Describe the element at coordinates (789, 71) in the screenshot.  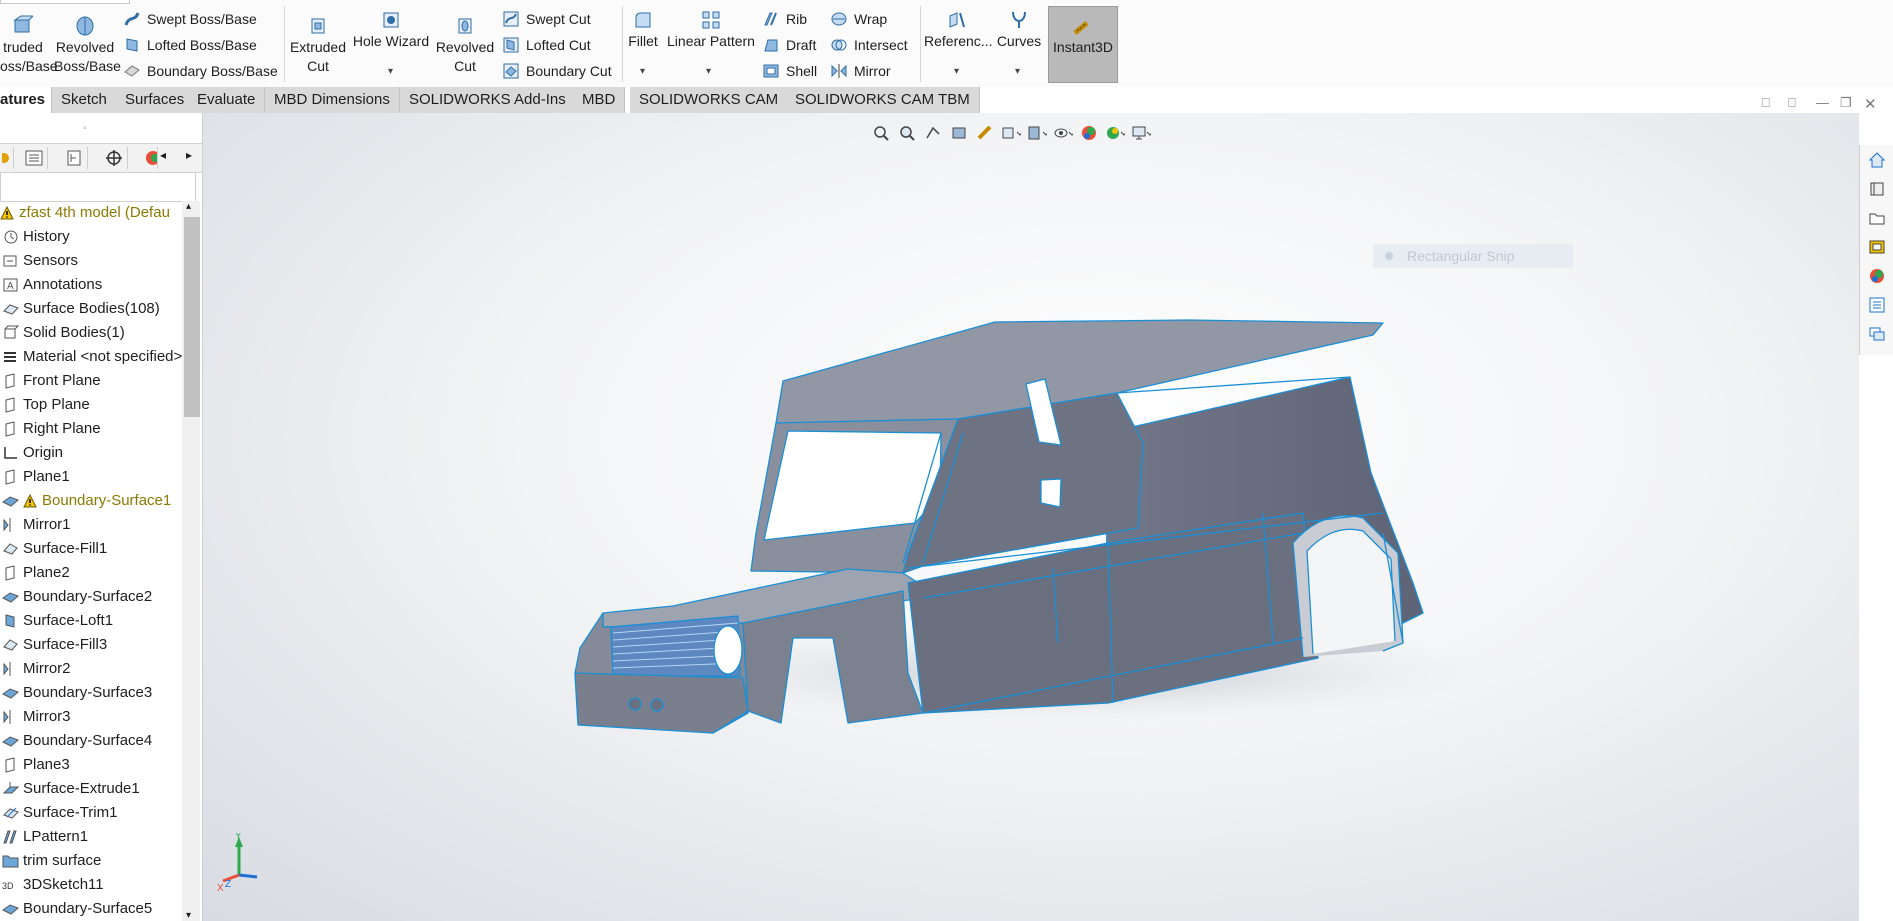
I see `shell-button: Shell` at that location.